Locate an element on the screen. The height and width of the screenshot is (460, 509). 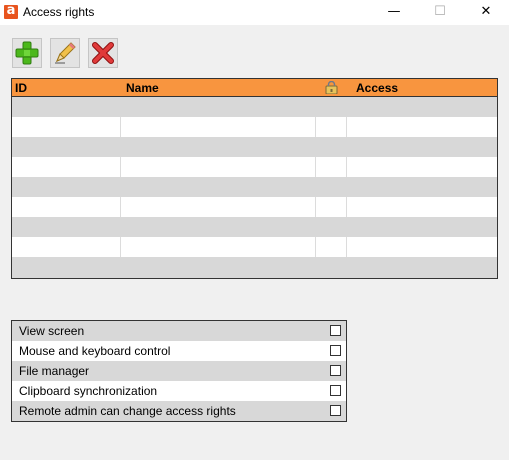
permission-view-screen: View screen is located at coordinates (179, 331).